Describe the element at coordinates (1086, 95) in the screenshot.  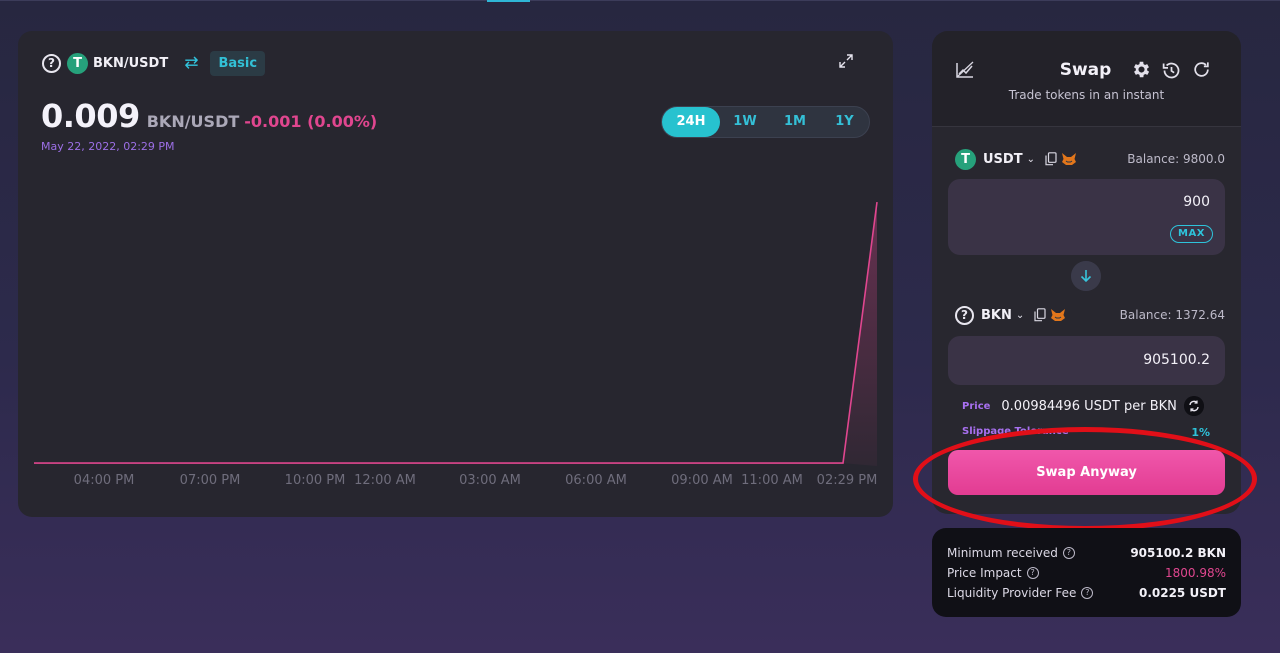
I see `swap-subtitle: Trade tokens in an instant` at that location.